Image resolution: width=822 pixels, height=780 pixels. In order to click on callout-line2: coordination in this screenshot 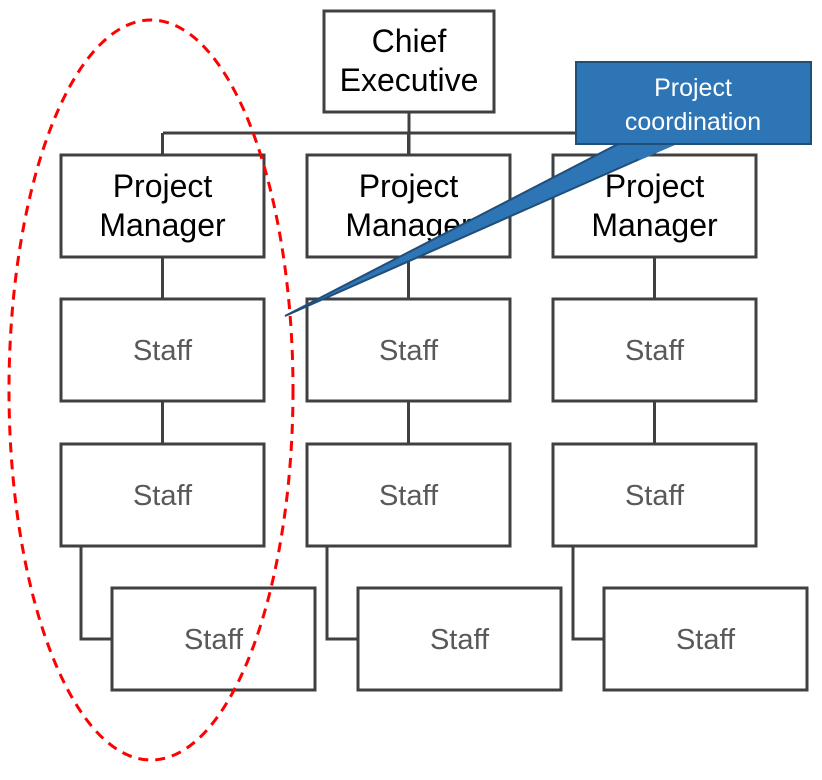, I will do `click(693, 122)`.